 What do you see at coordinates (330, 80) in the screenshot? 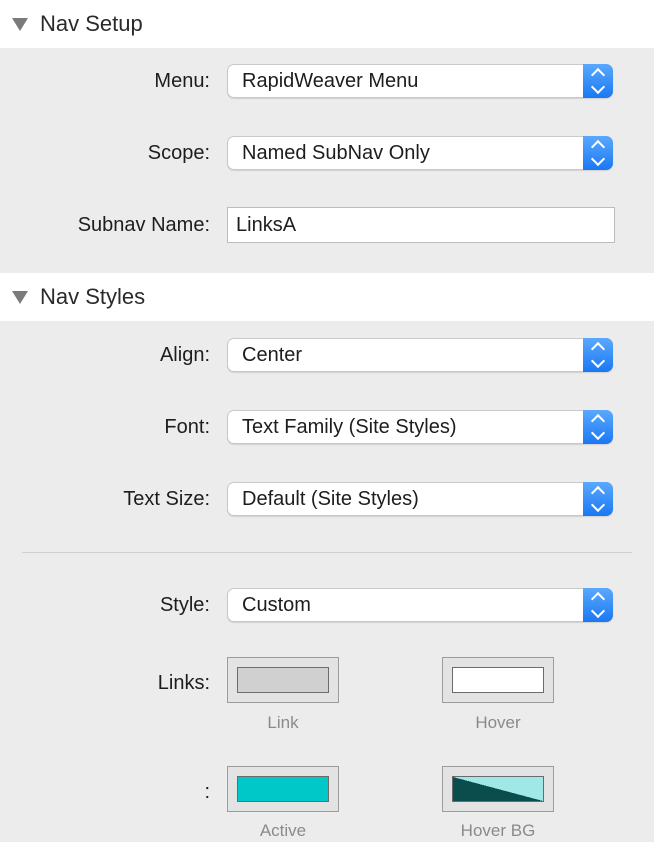
I see `menu-value: RapidWeaver Menu` at bounding box center [330, 80].